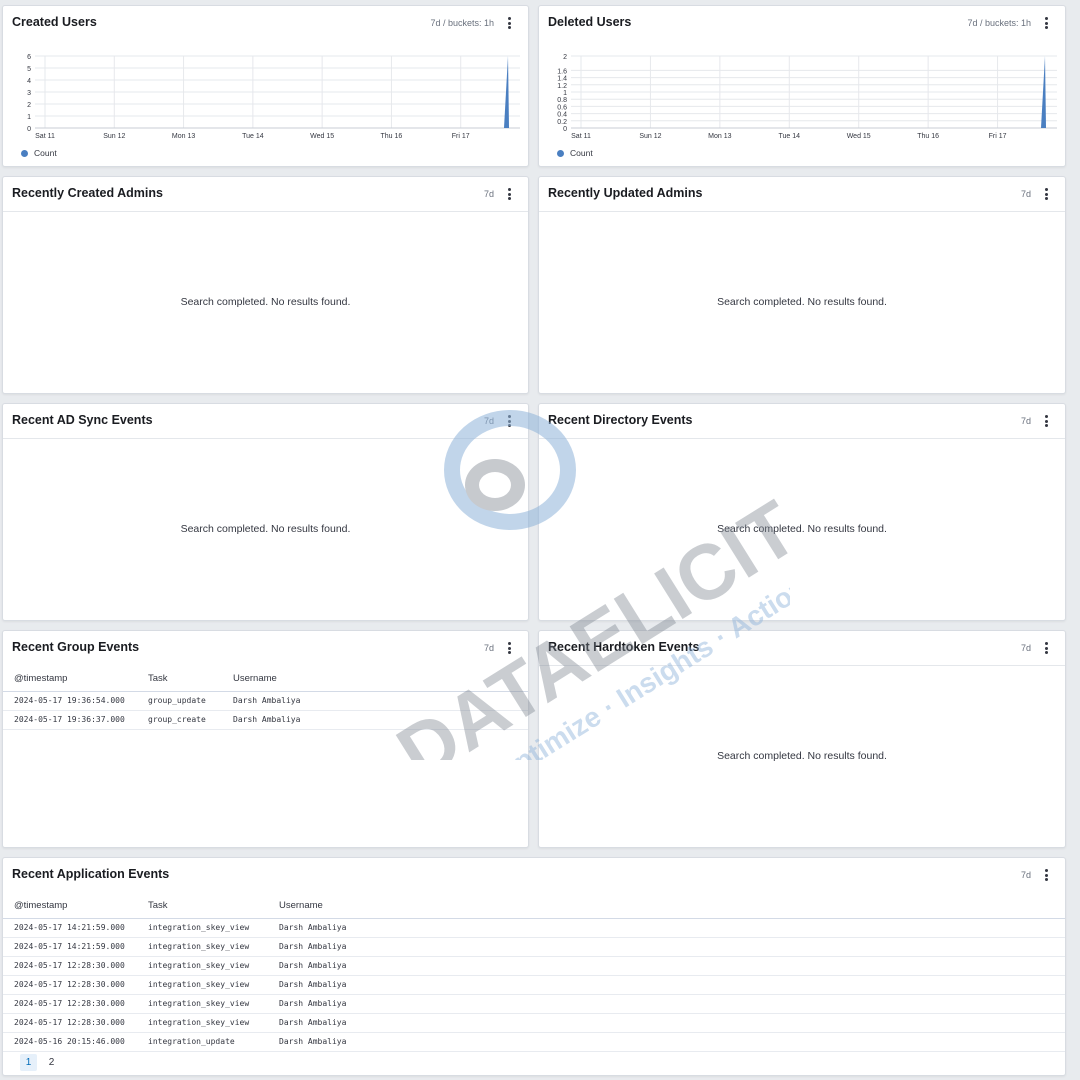 The height and width of the screenshot is (1080, 1080). I want to click on page-button: 1, so click(28, 1062).